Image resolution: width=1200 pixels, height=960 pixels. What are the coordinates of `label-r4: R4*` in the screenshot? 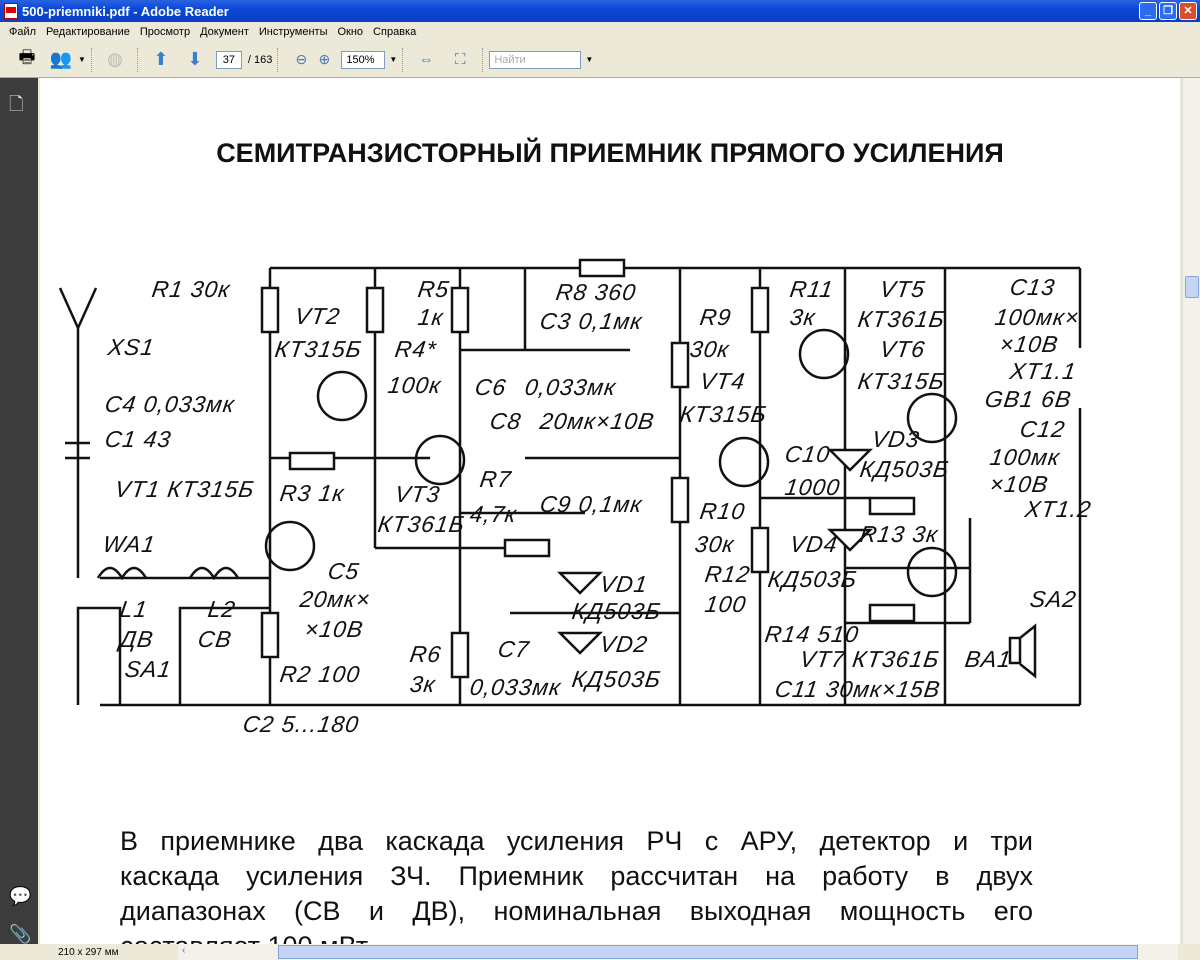 It's located at (416, 349).